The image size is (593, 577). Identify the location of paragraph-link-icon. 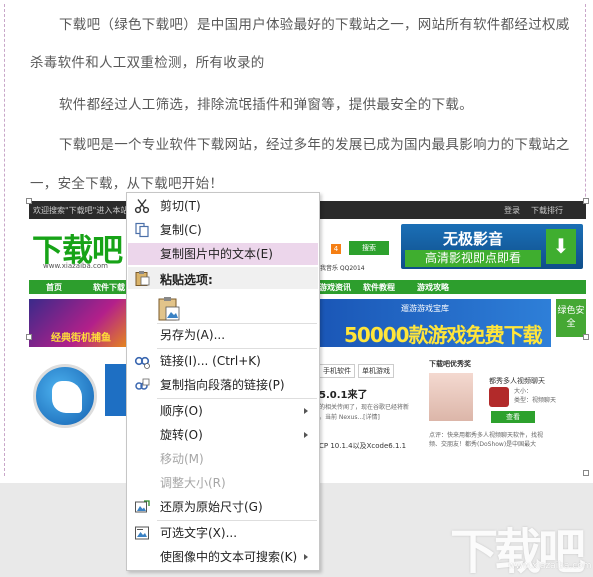
(142, 384).